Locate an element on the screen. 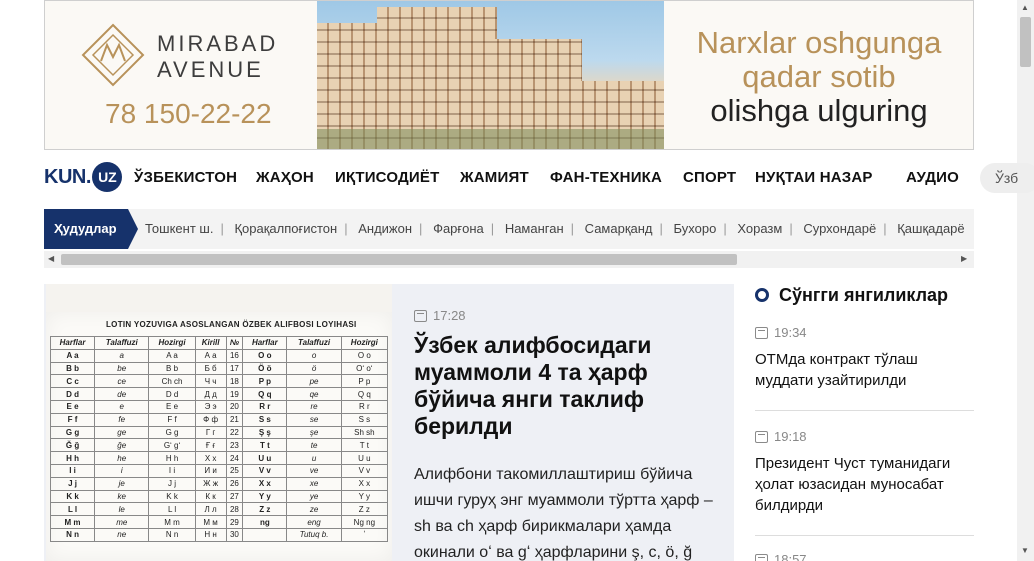  alphabet-table-cell: ö is located at coordinates (314, 368).